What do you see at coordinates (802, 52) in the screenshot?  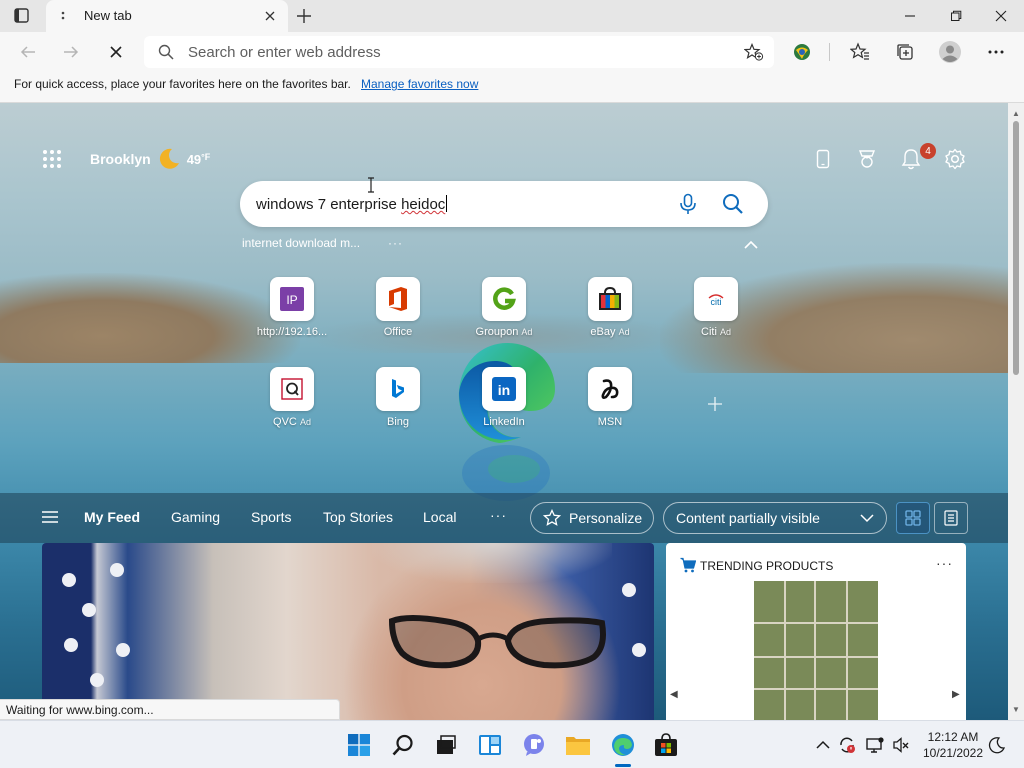 I see `extension-icon` at bounding box center [802, 52].